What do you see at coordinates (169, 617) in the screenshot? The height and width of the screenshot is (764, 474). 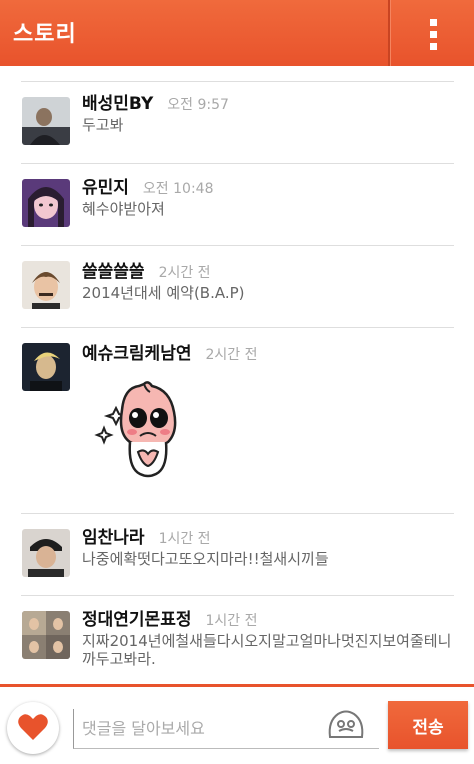 I see `comment-author: 정대연기몬표정 1시간 전` at bounding box center [169, 617].